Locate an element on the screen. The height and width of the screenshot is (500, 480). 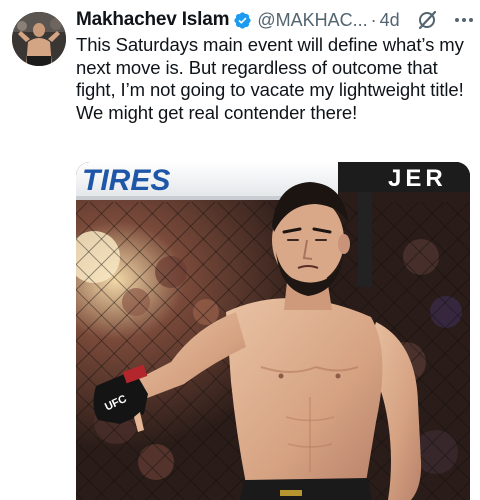
display-name: Makhachev Islam is located at coordinates (153, 20).